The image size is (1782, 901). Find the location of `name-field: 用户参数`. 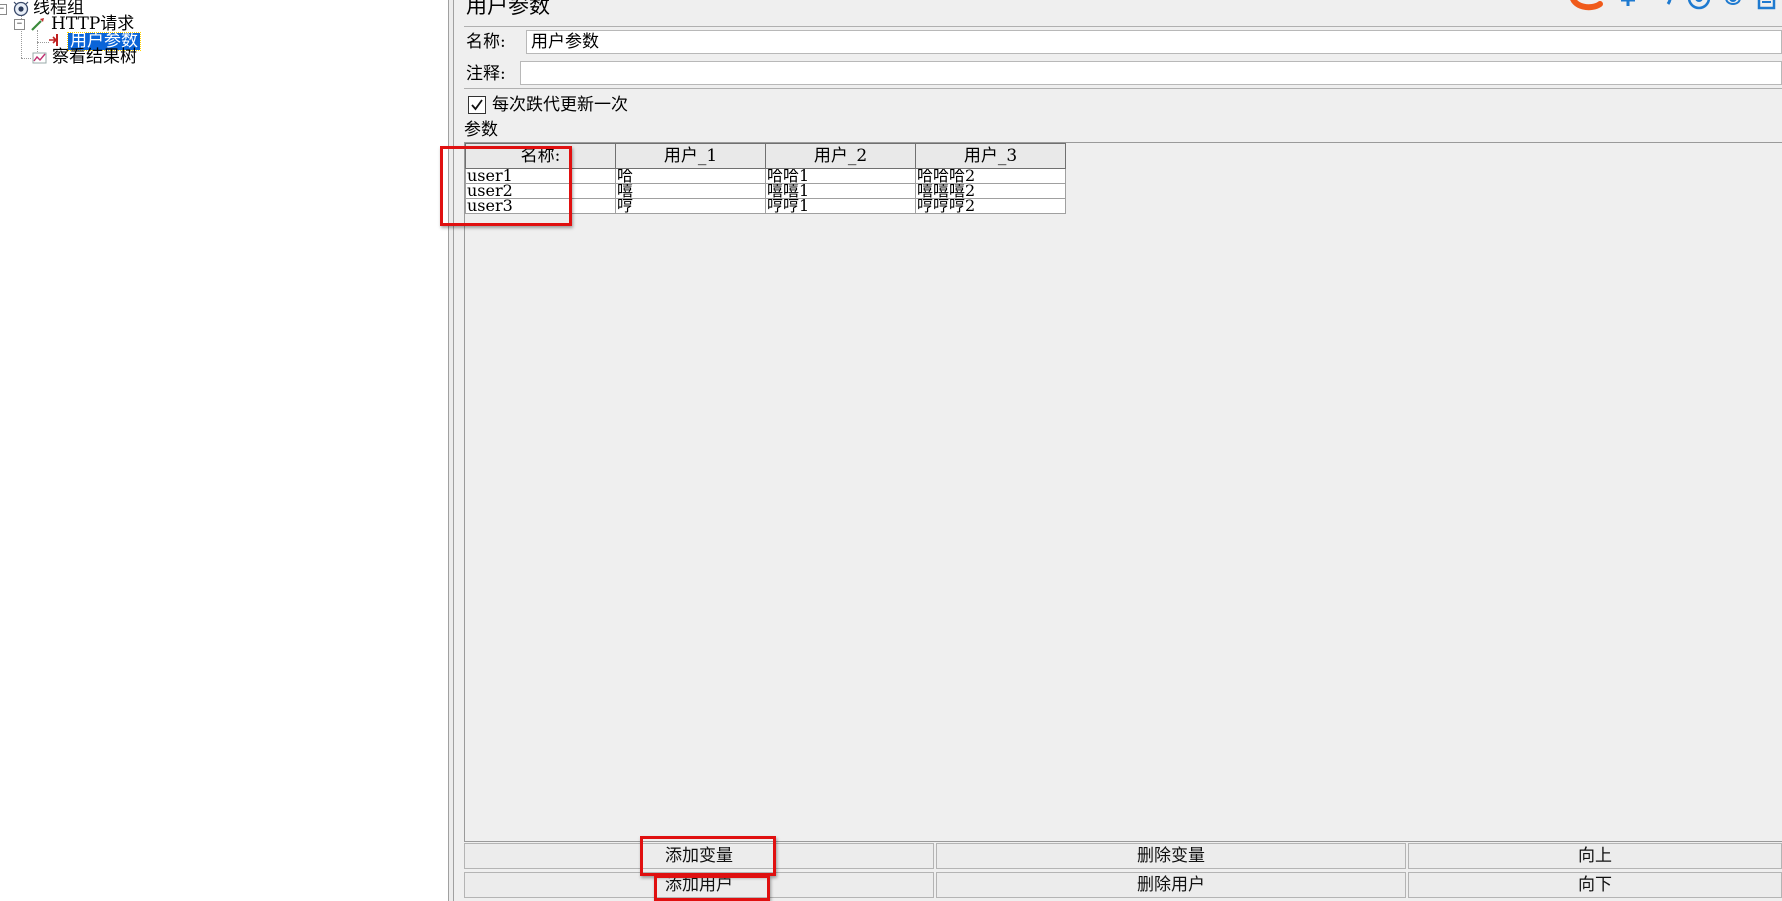

name-field: 用户参数 is located at coordinates (1154, 42).